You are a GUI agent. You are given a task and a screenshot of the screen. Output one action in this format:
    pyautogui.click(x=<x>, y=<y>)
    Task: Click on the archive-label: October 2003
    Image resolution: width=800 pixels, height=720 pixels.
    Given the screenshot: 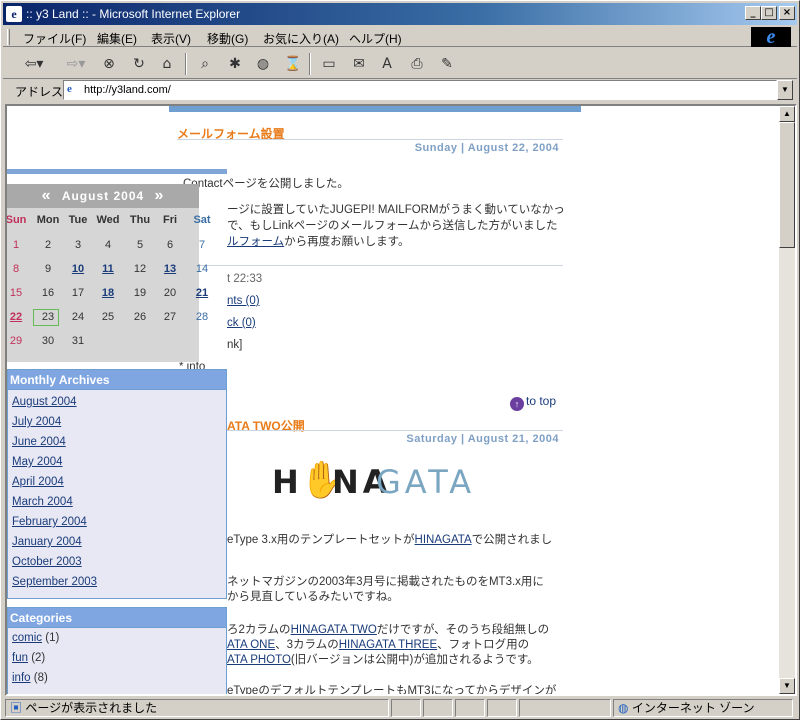 What is the action you would take?
    pyautogui.click(x=47, y=562)
    